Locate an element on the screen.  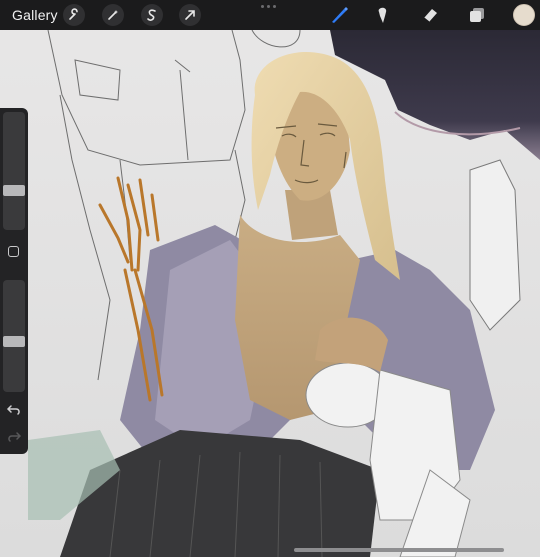
toolbar-grabber is located at coordinates (268, 6).